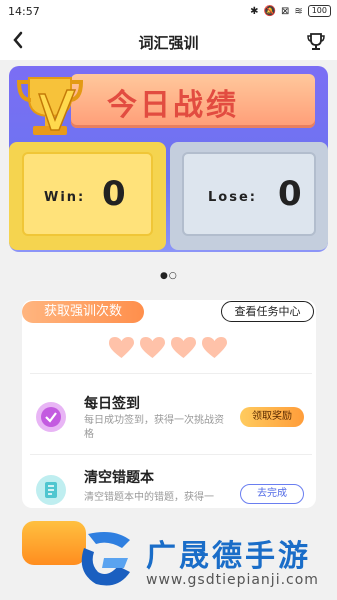 The image size is (337, 600). I want to click on win-inner: Win: 0, so click(87, 194).